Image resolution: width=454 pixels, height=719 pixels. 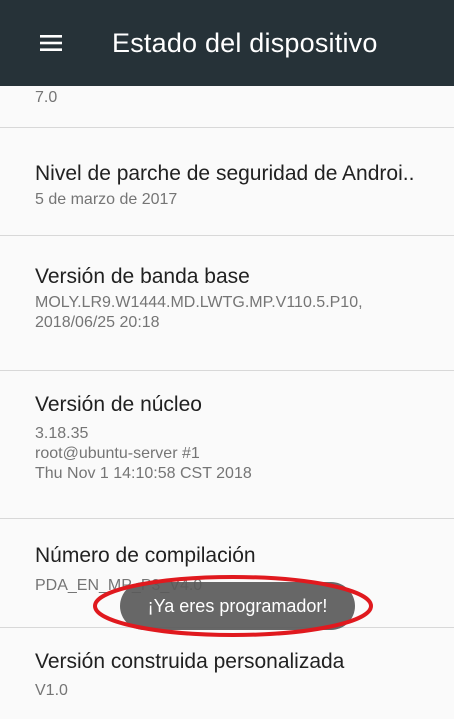 I want to click on item-title: Versión de banda base, so click(x=142, y=276).